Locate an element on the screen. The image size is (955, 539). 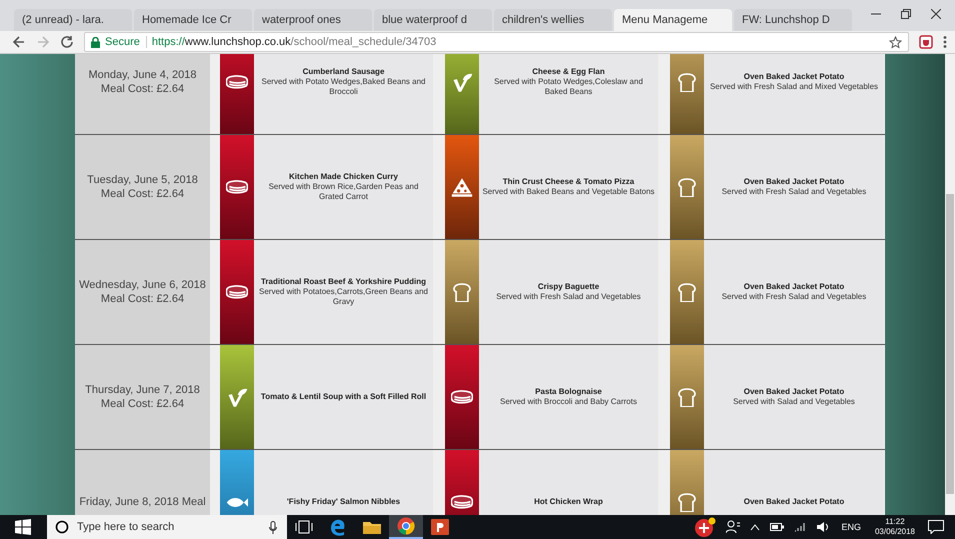
meal-description: Served with Fresh Salad and Mixed Vegetables is located at coordinates (794, 87).